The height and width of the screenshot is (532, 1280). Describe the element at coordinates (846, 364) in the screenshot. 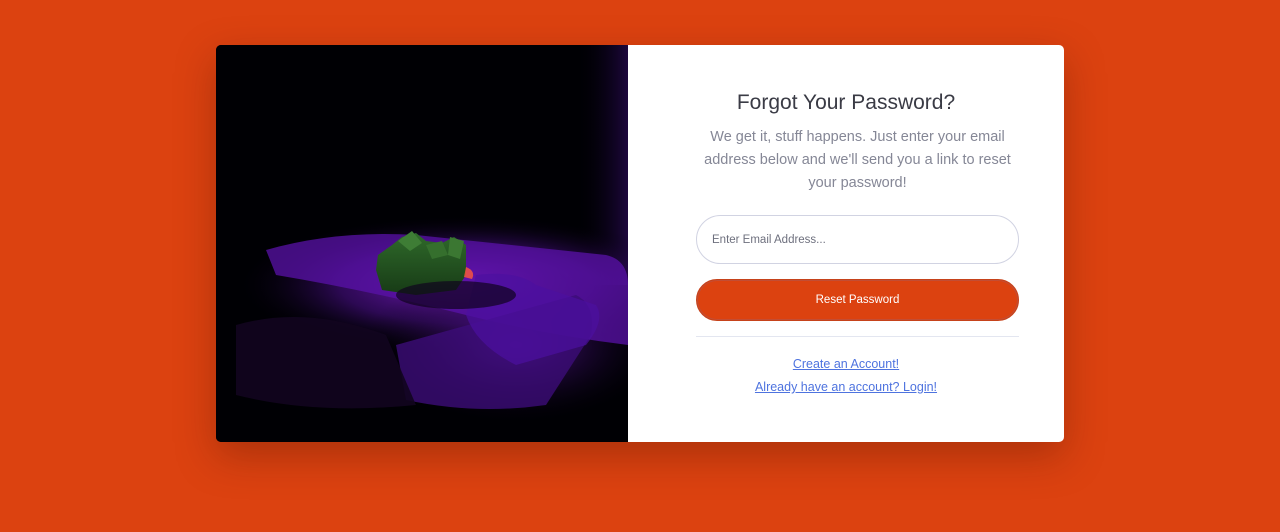

I see `create-account-link: Create an Account!` at that location.